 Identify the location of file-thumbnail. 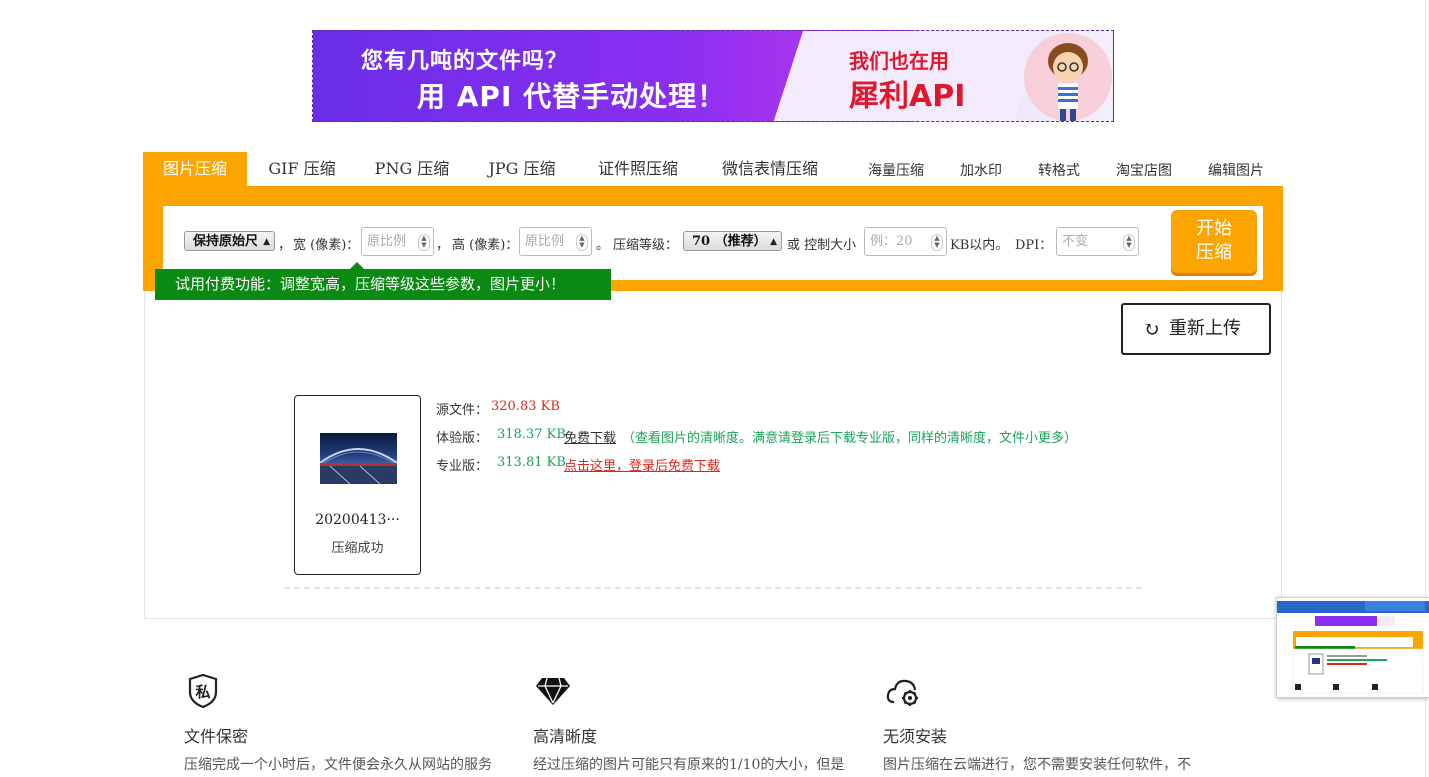
(358, 458).